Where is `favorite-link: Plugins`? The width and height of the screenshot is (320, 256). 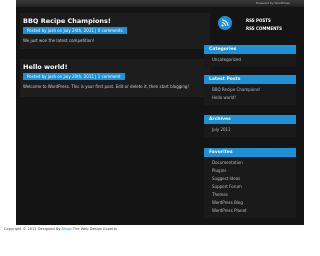
favorite-link: Plugins is located at coordinates (250, 171).